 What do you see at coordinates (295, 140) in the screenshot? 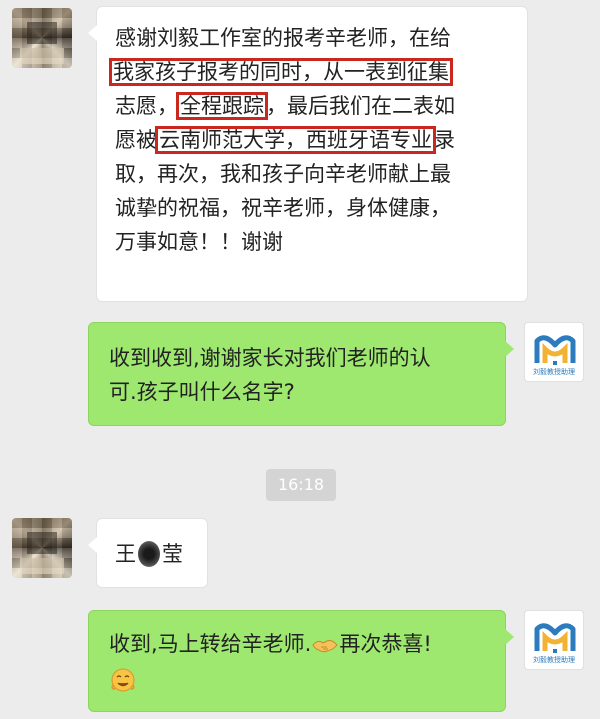
I see `highlight-box: 云南师范大学，西班牙语专业` at bounding box center [295, 140].